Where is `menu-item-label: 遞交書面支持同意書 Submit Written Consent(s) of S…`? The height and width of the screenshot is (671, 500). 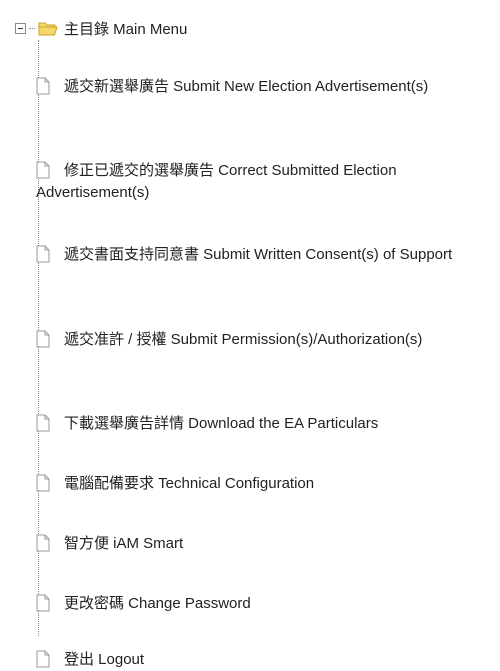 menu-item-label: 遞交書面支持同意書 Submit Written Consent(s) of S… is located at coordinates (258, 254).